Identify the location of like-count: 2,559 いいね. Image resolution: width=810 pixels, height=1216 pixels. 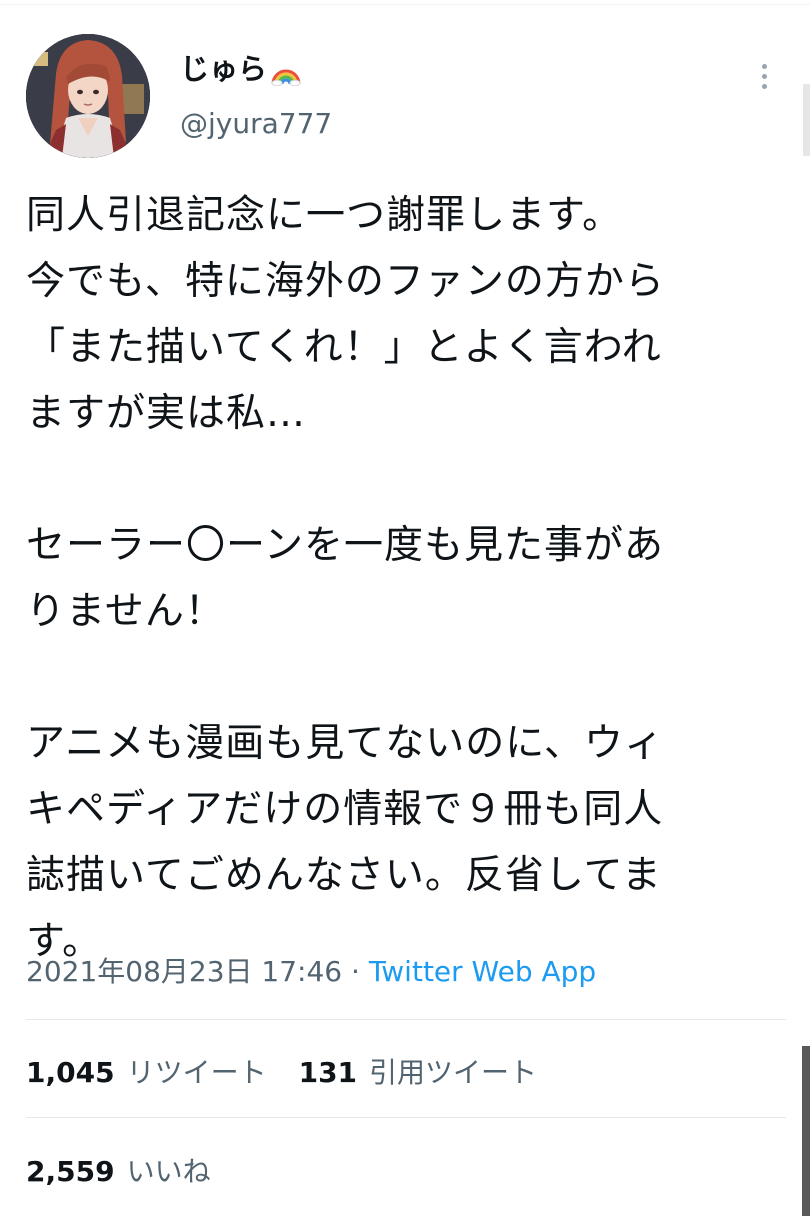
(118, 1170).